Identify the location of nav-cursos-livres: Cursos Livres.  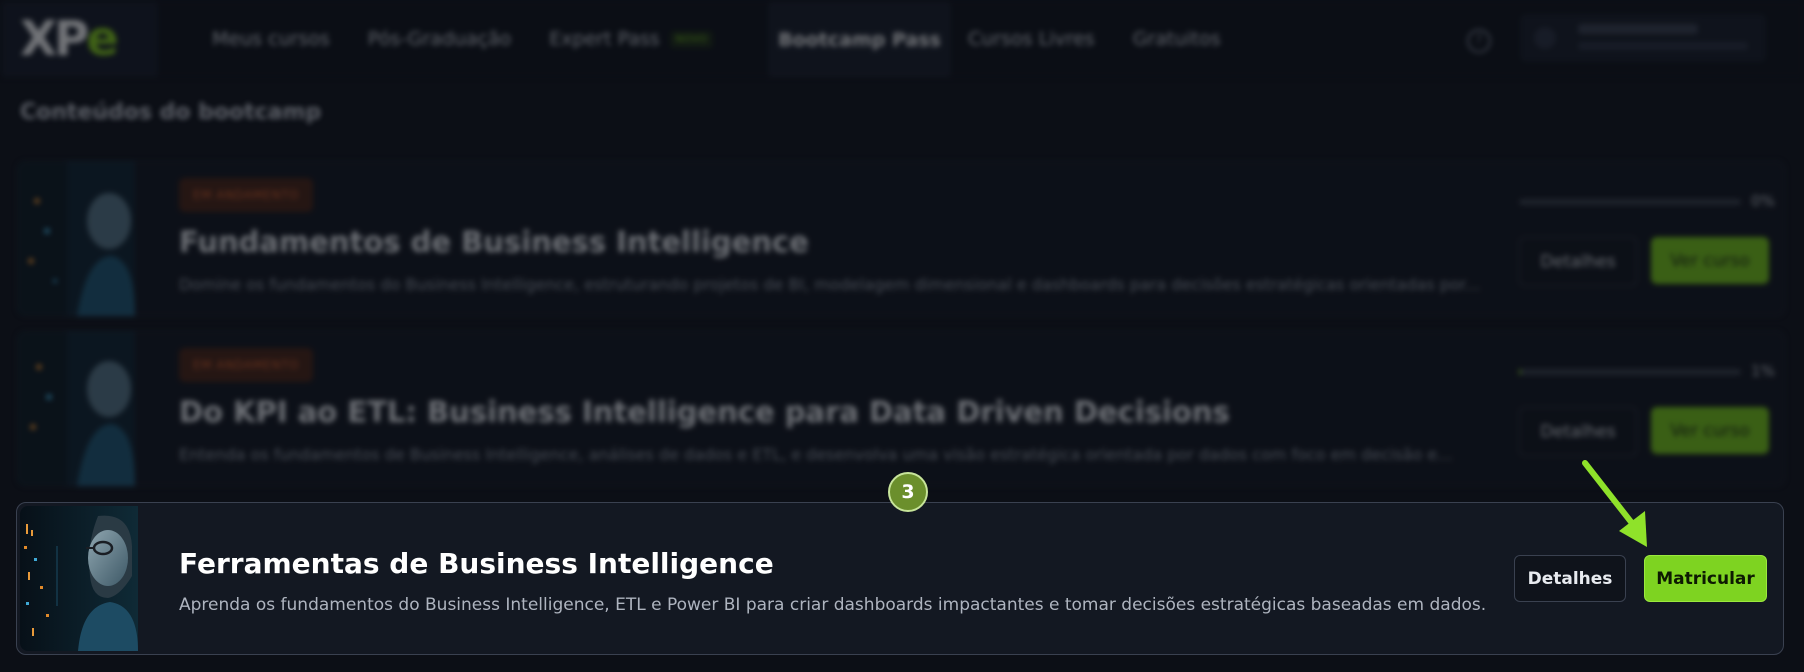
(1031, 39).